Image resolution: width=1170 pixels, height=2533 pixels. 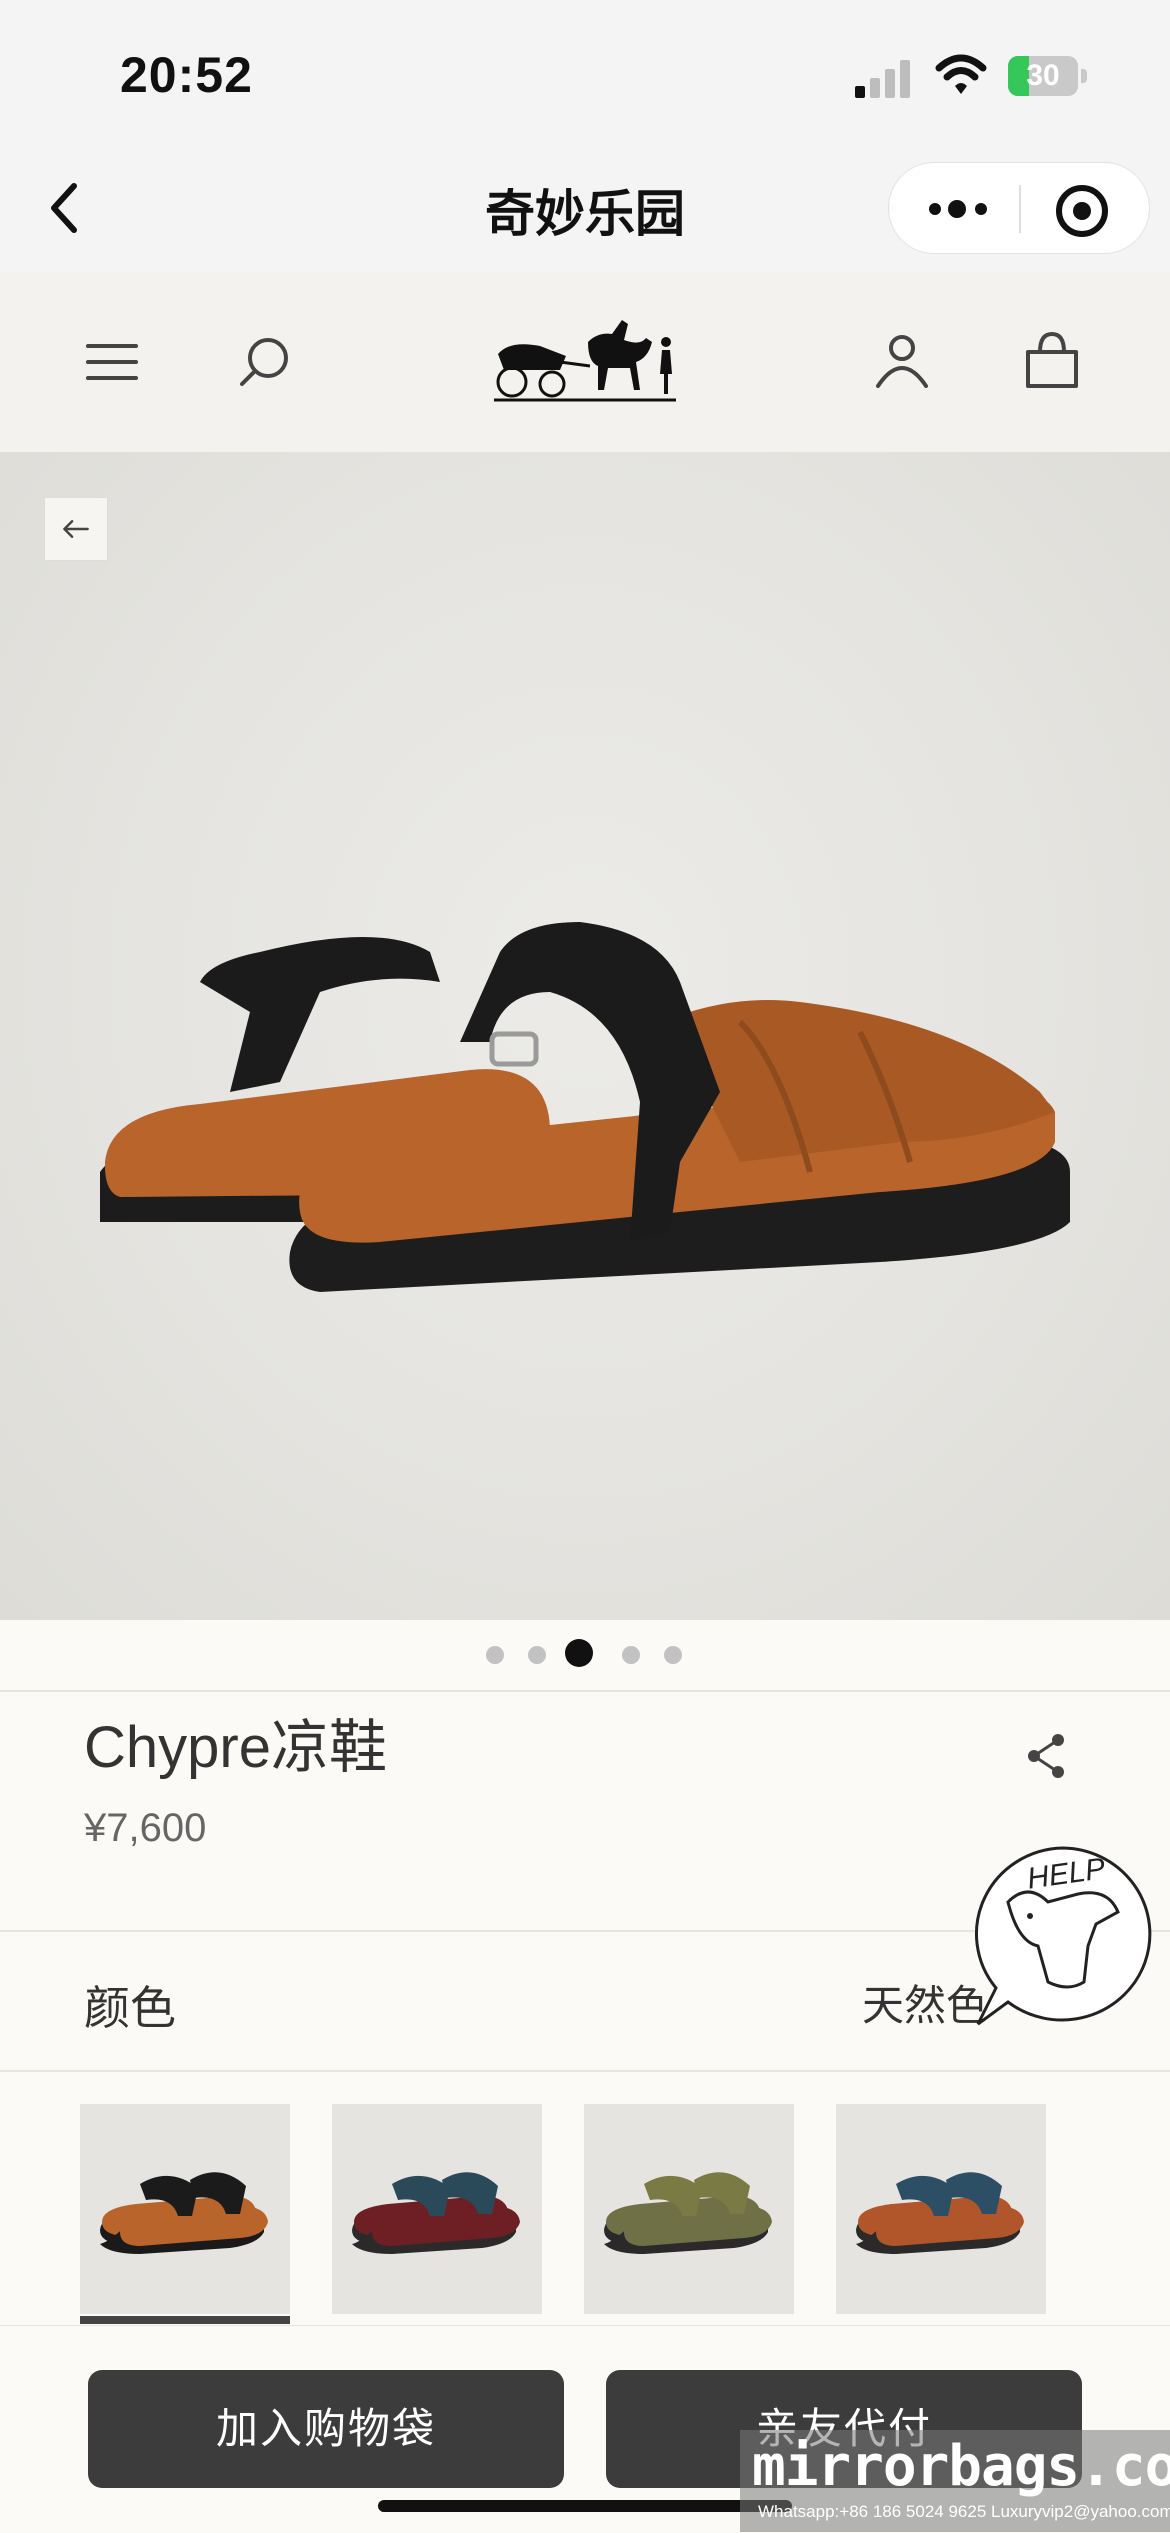 What do you see at coordinates (585, 211) in the screenshot?
I see `mini-program-nav-bar: 奇妙乐园` at bounding box center [585, 211].